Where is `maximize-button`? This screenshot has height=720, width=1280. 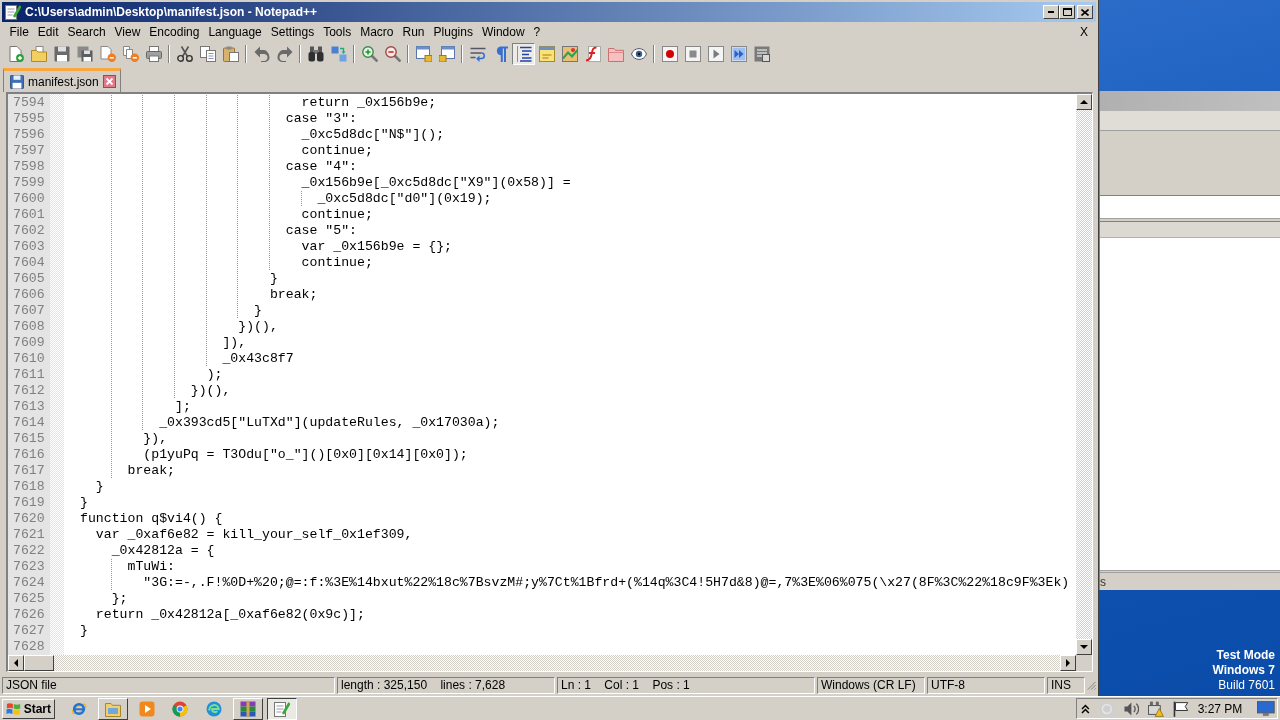 maximize-button is located at coordinates (1067, 12).